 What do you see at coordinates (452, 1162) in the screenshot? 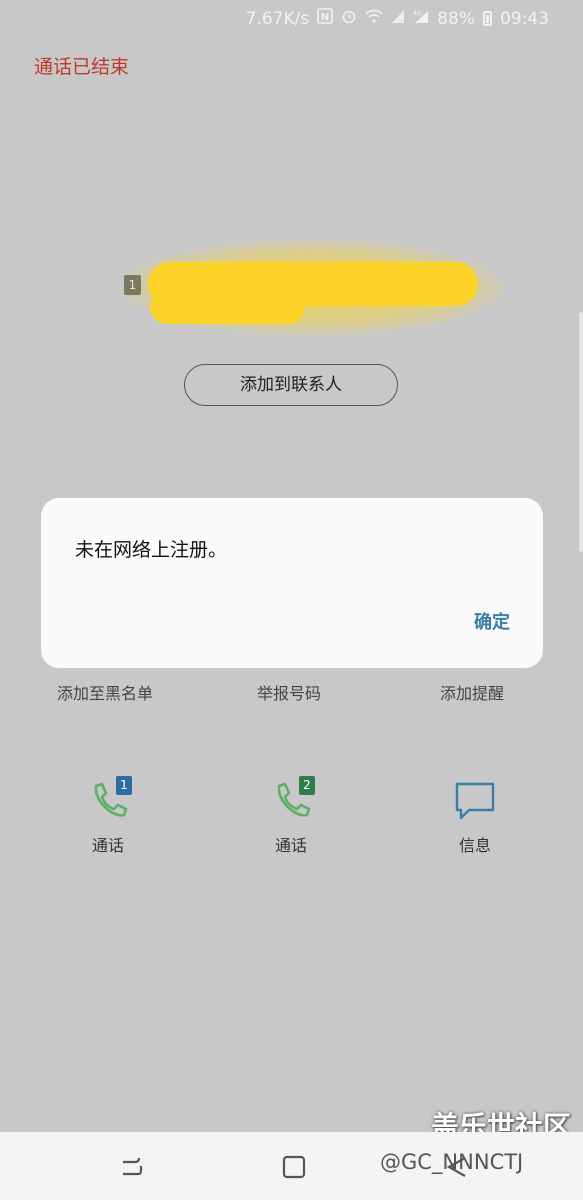
I see `watermark-user: @GC_NNNCTJ` at bounding box center [452, 1162].